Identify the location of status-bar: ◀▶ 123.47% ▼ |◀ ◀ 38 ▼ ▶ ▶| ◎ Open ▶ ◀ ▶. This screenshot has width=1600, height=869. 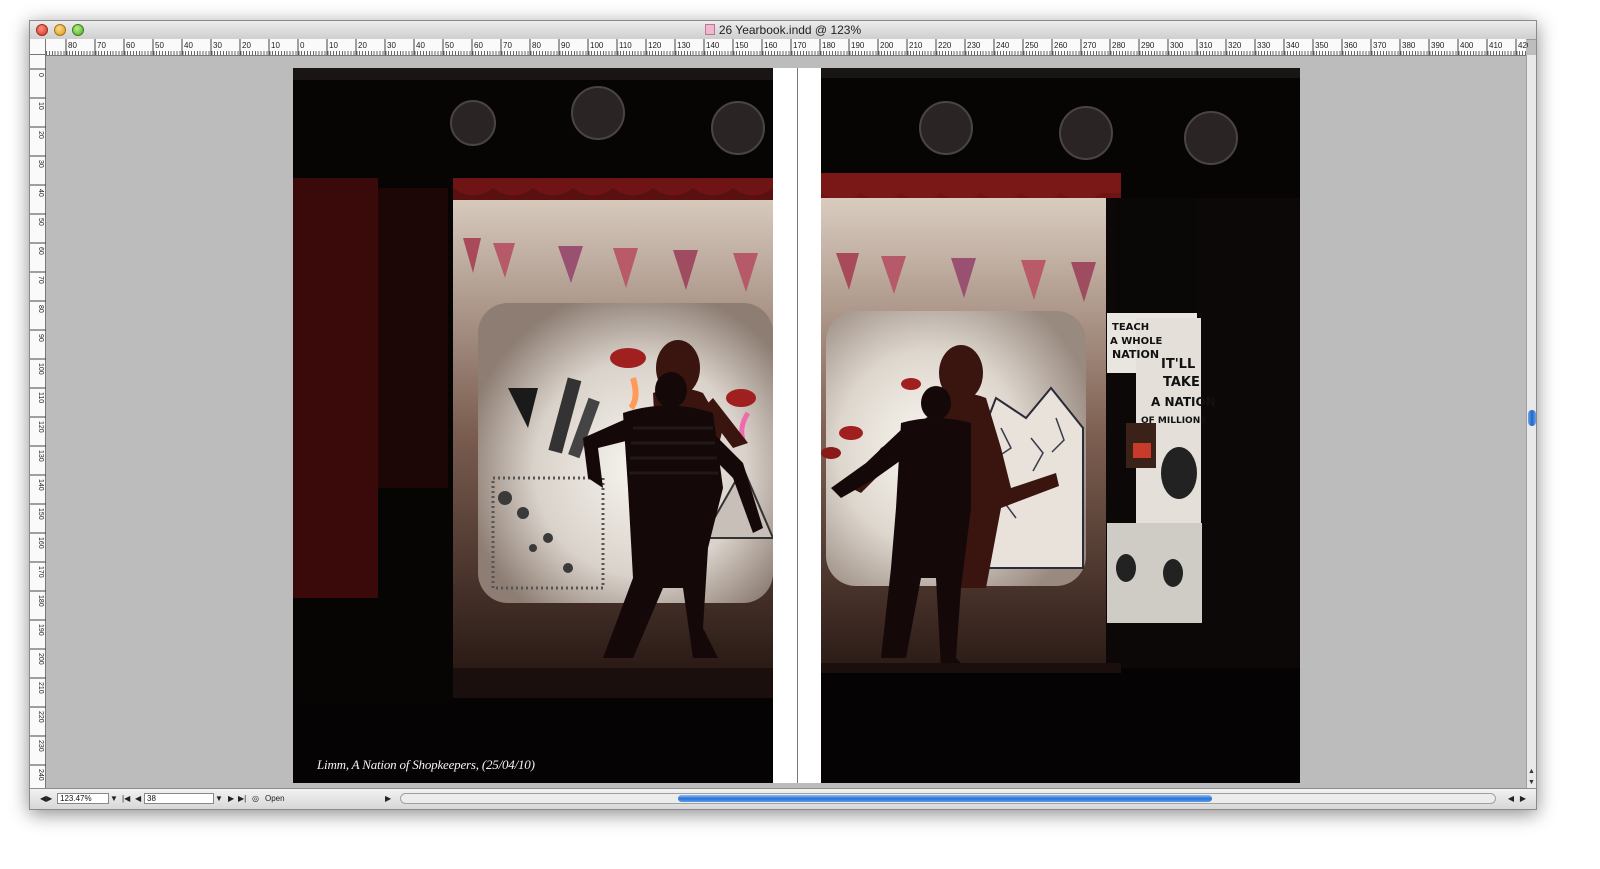
(783, 798).